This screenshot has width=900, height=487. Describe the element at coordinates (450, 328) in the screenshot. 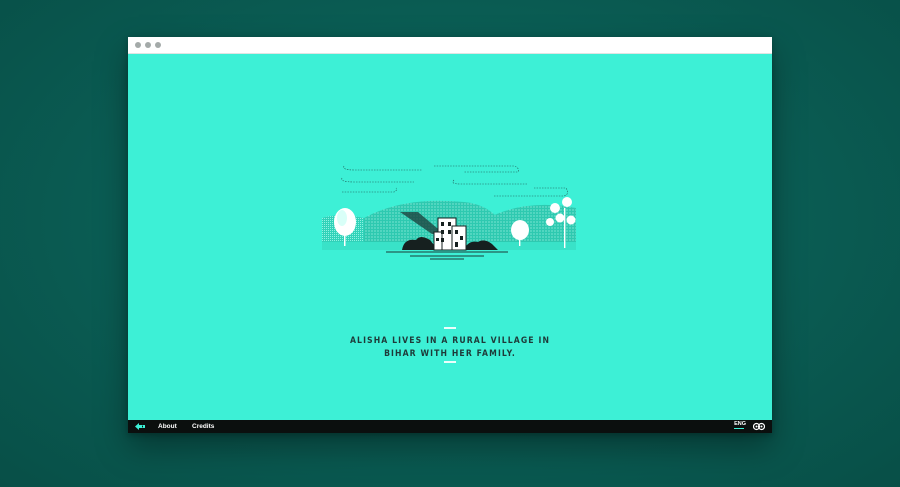

I see `caption-rule-top` at that location.